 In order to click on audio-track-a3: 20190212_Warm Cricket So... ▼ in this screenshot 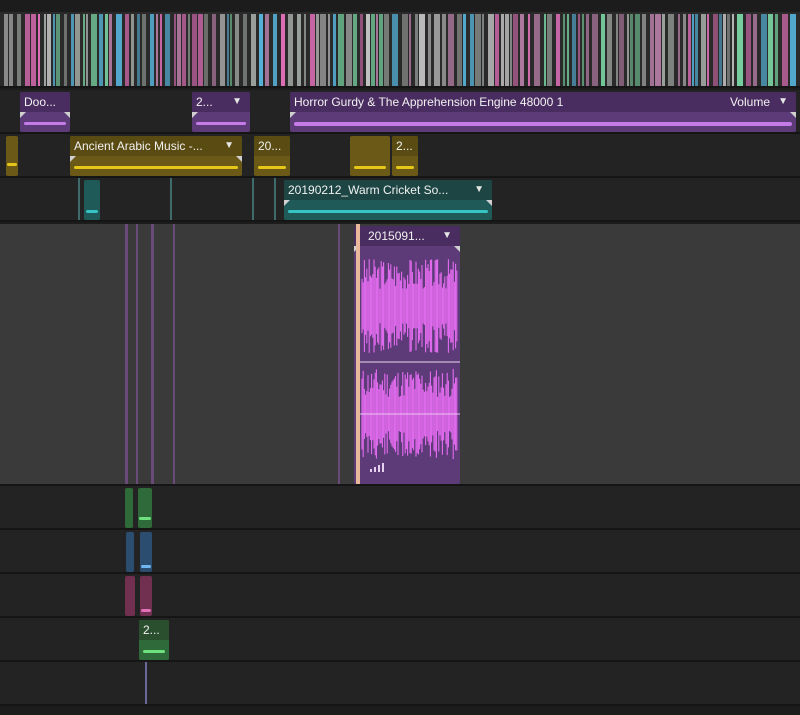, I will do `click(400, 200)`.